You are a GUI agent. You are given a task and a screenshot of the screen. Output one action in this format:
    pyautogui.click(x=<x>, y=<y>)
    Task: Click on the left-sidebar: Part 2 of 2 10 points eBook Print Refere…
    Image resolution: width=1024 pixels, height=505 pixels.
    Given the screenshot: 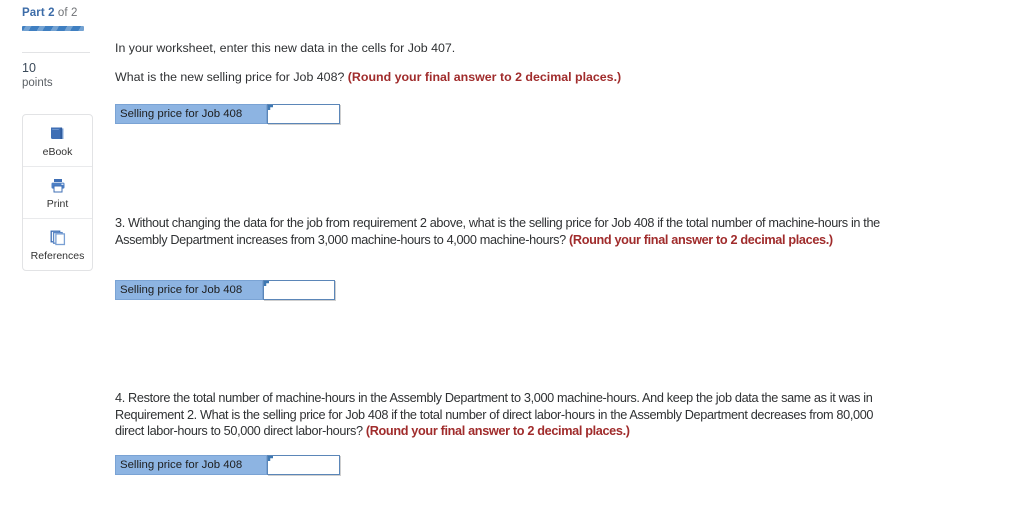 What is the action you would take?
    pyautogui.click(x=55, y=252)
    